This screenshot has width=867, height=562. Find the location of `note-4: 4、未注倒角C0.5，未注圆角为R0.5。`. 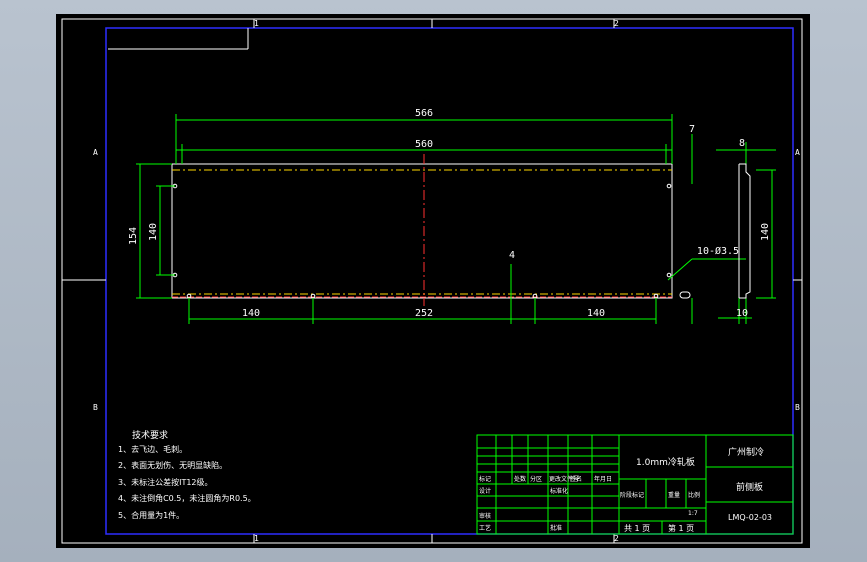

note-4: 4、未注倒角C0.5，未注圆角为R0.5。 is located at coordinates (187, 498).